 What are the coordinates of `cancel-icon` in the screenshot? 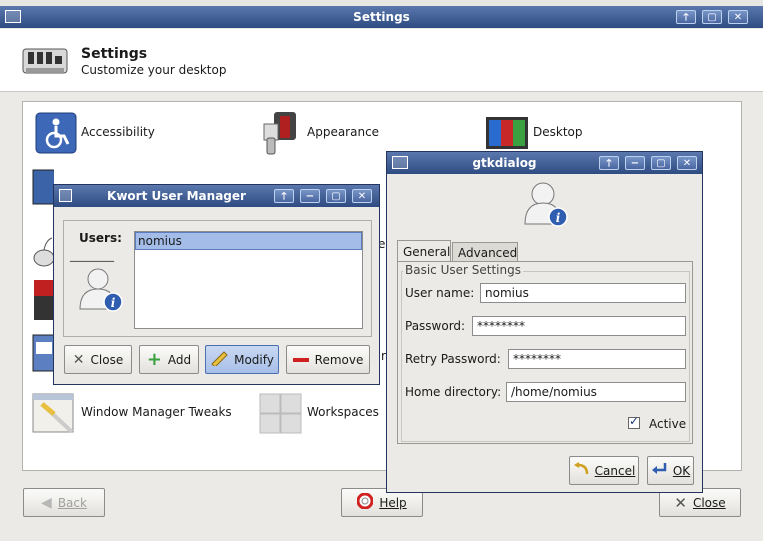 It's located at (581, 470).